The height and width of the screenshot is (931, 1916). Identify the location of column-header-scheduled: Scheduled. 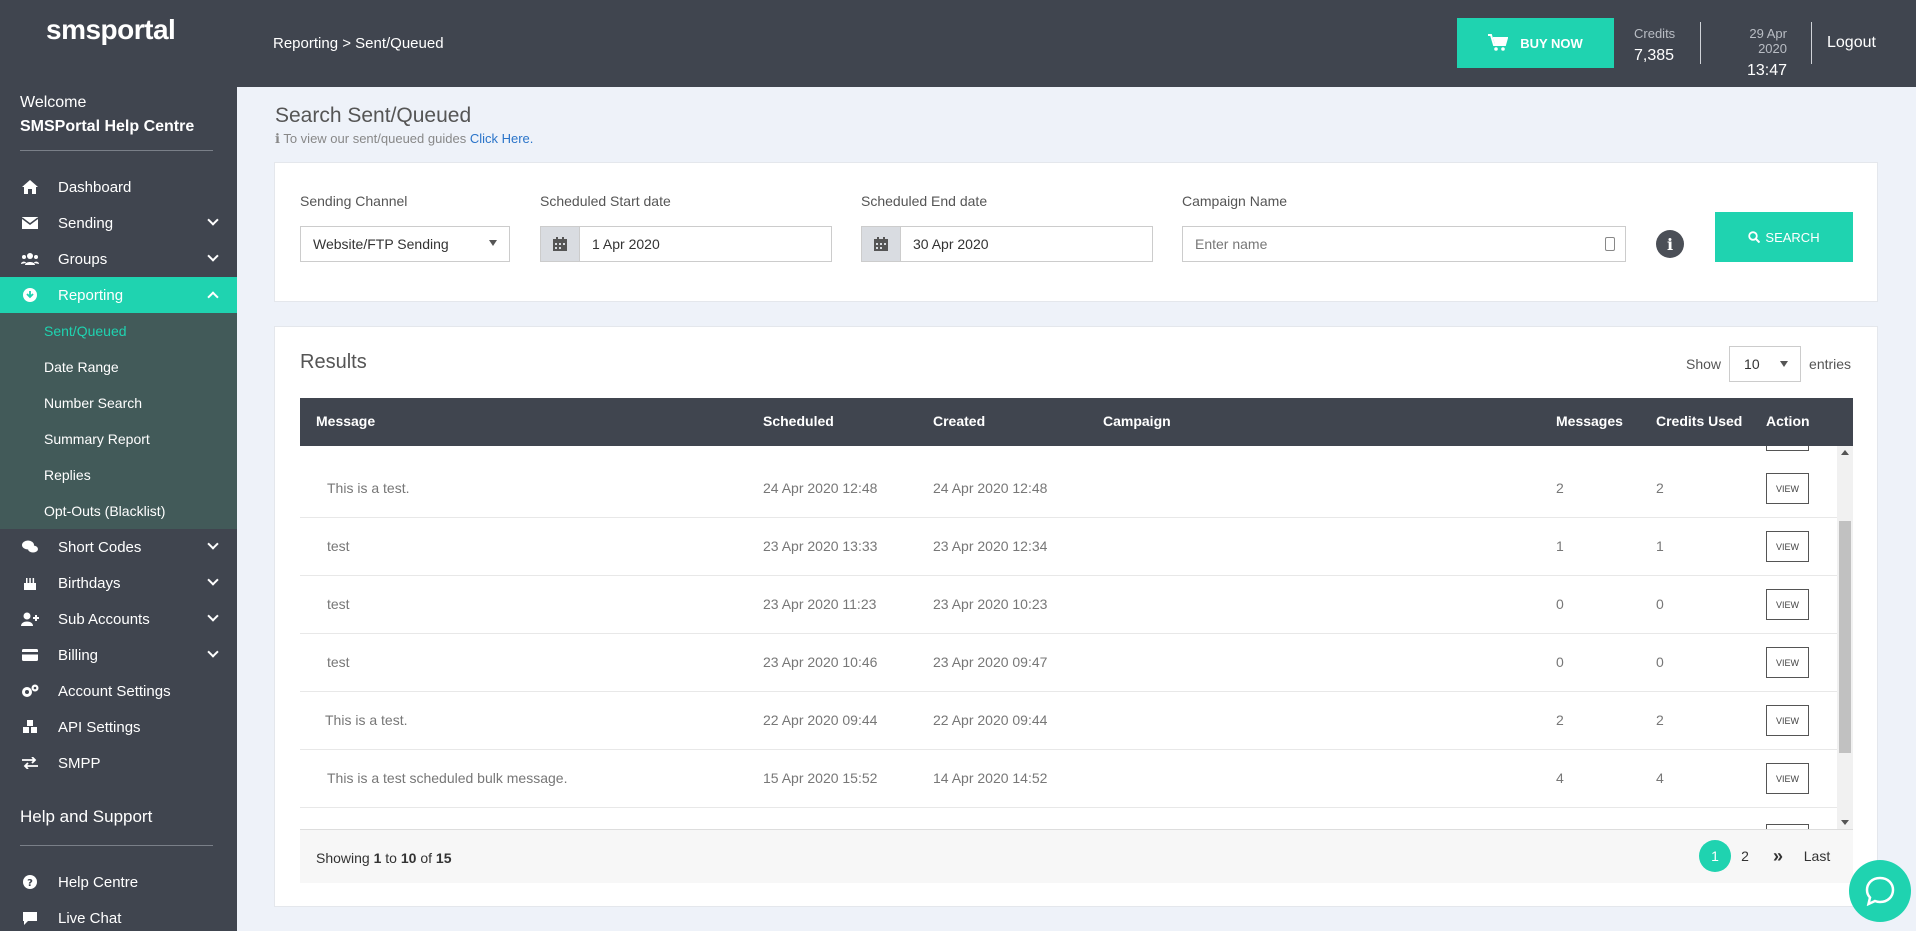
(798, 421).